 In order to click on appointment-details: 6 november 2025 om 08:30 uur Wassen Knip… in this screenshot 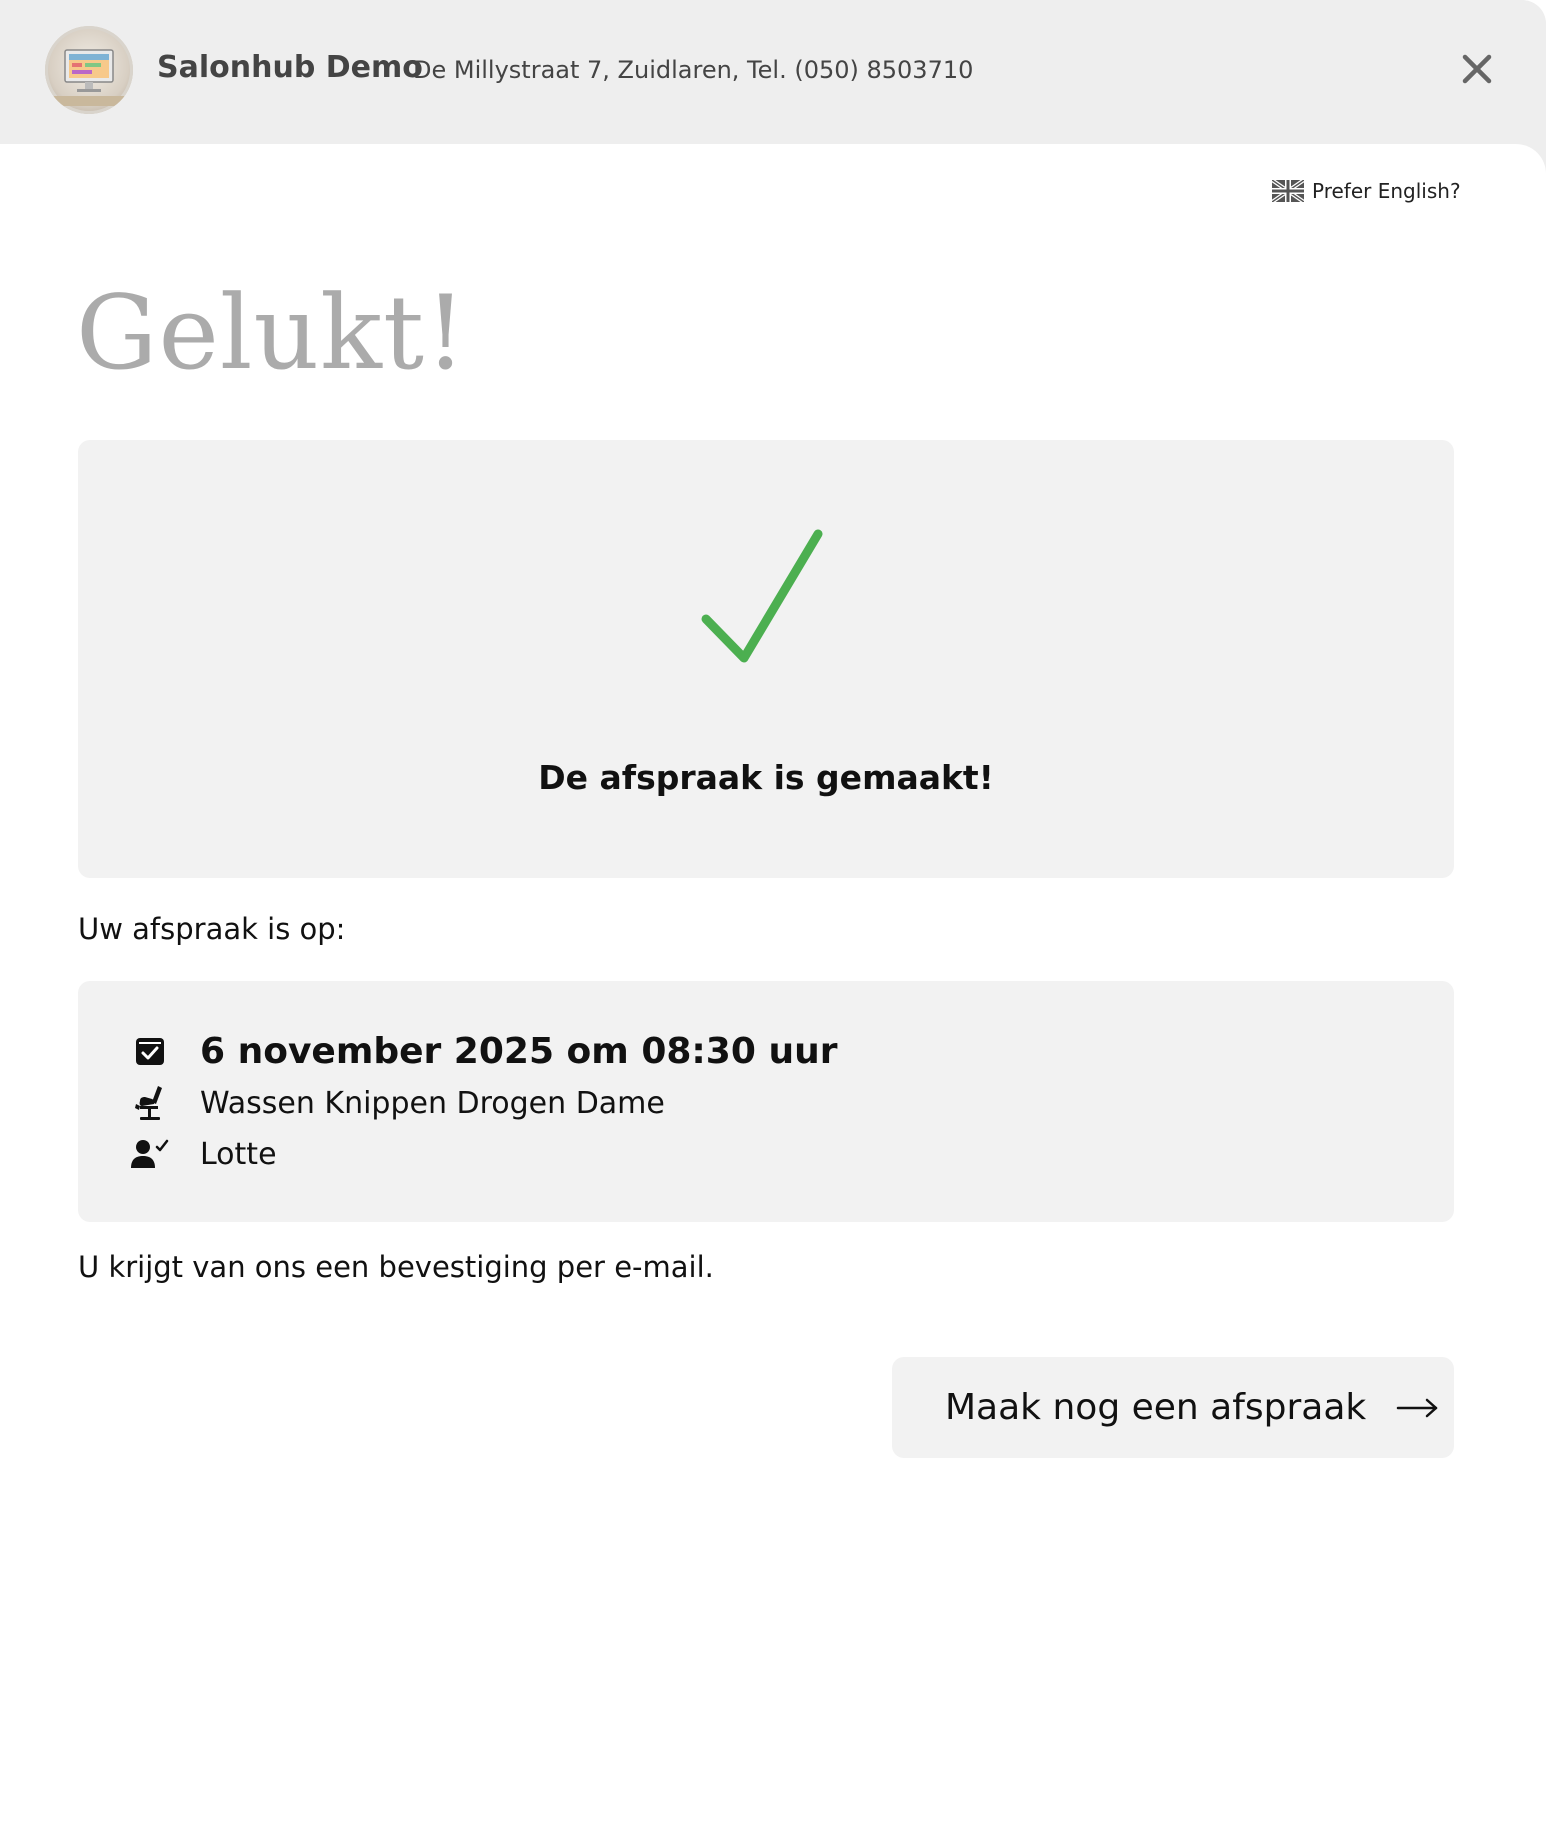, I will do `click(766, 1101)`.